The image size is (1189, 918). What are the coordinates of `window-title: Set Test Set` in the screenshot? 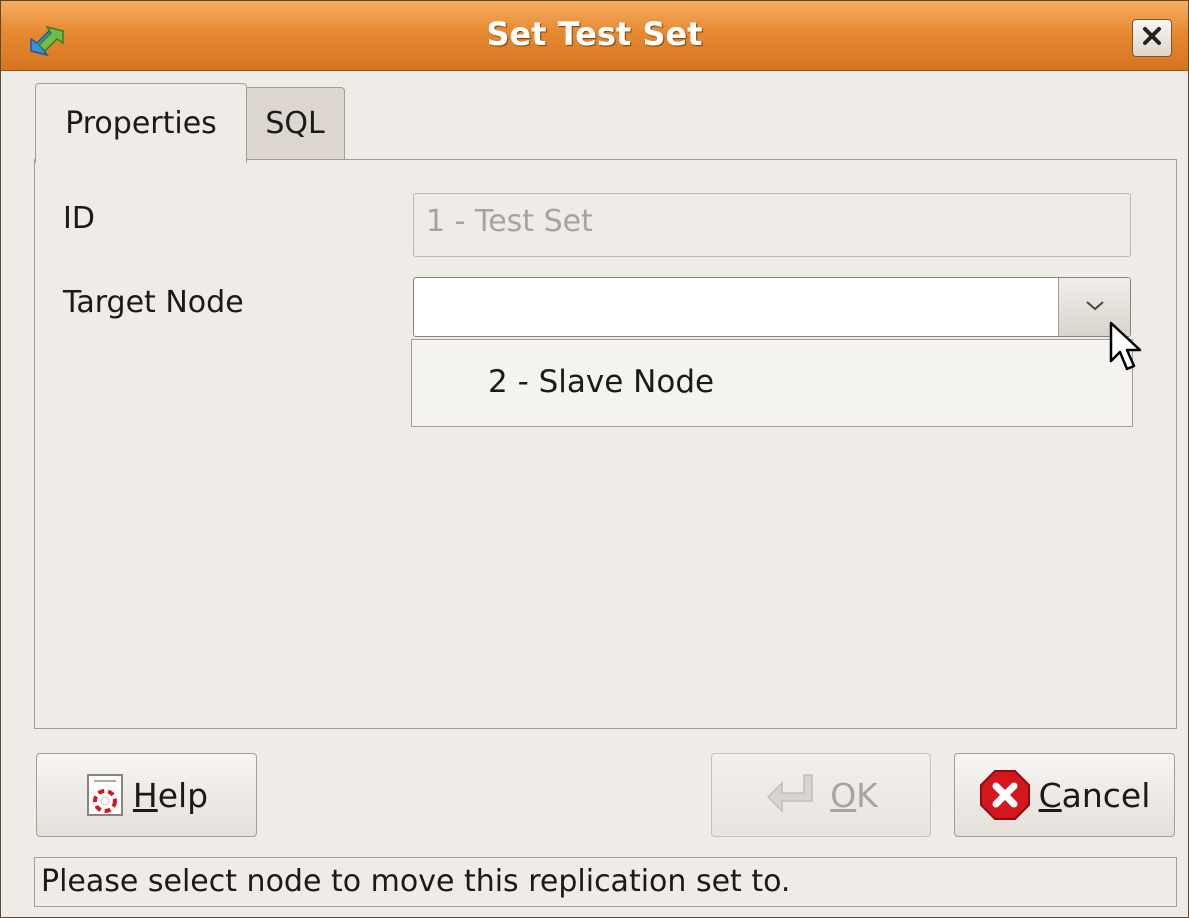 It's located at (594, 34).